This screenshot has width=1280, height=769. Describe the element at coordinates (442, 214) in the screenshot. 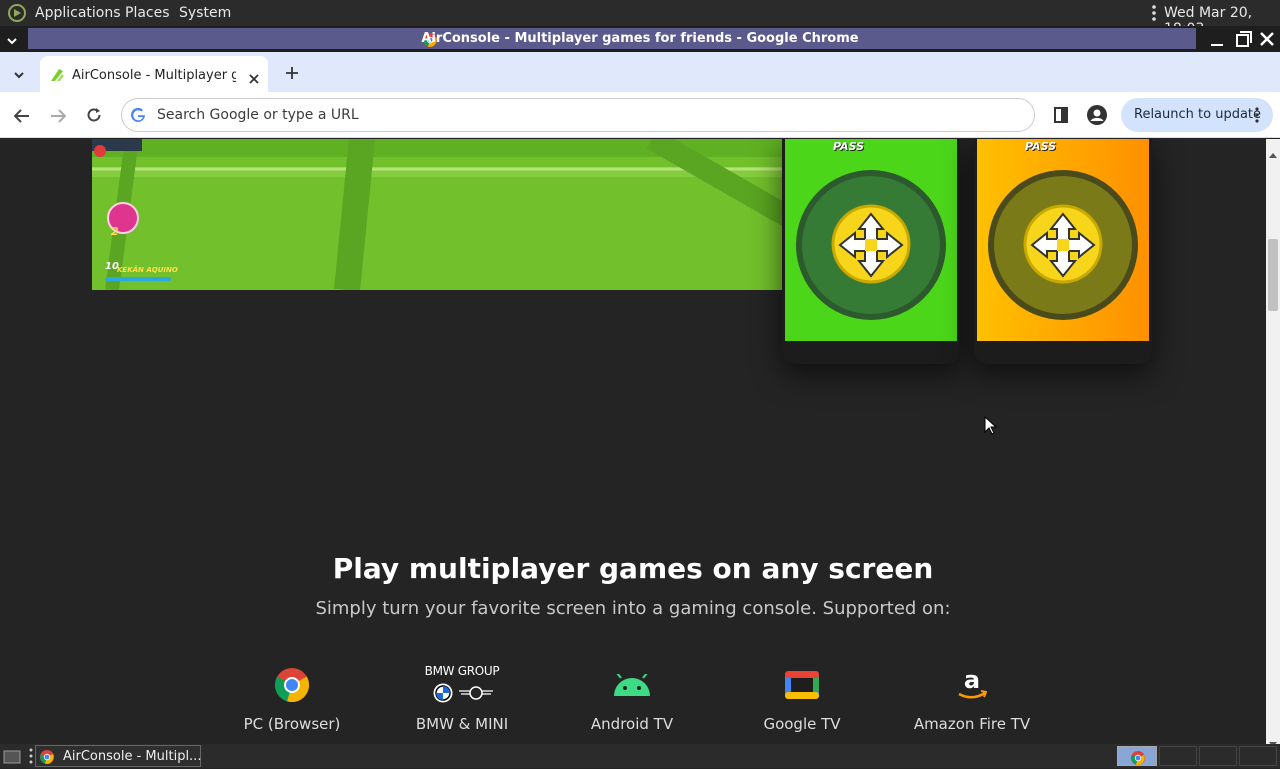

I see `game-screenshot: 2 10 KEKÄN AQUINO` at that location.